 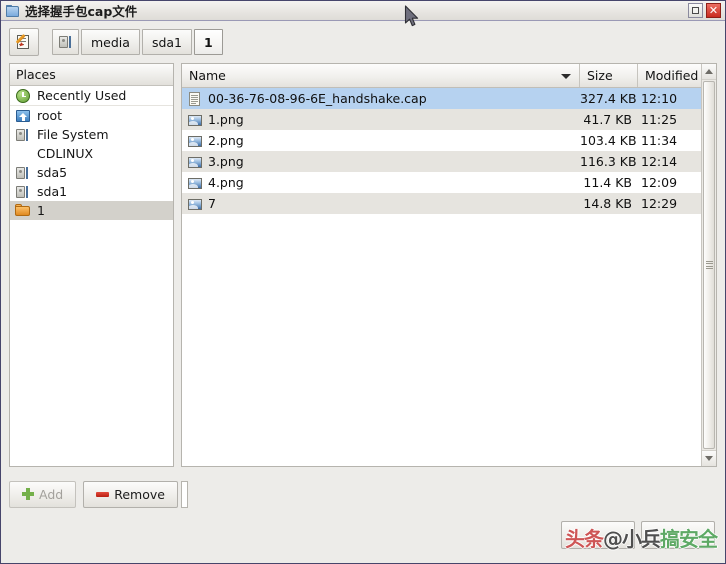 I want to click on places-item-file-system: File System, so click(x=91, y=134).